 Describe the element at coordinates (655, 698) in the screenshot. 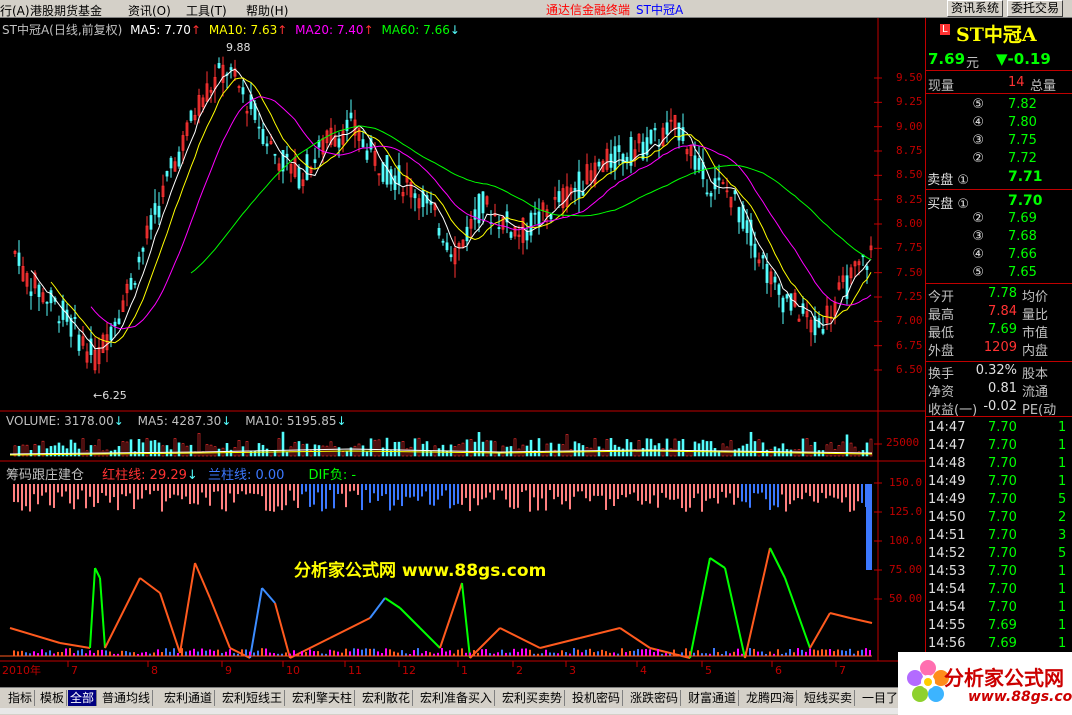

I see `tab-item: 涨跌密码` at that location.